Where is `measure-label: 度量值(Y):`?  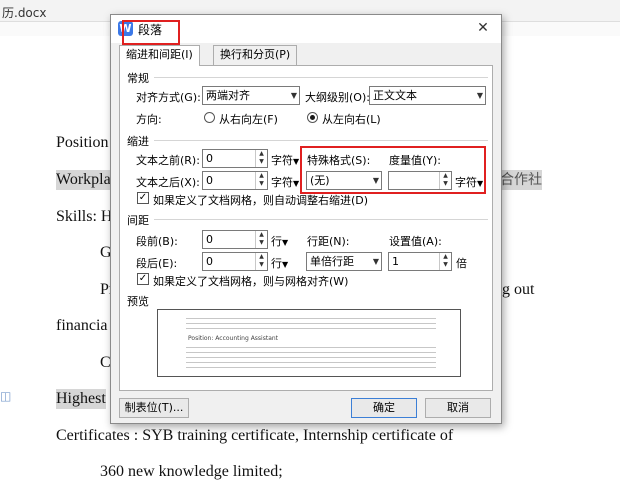 measure-label: 度量值(Y): is located at coordinates (415, 160).